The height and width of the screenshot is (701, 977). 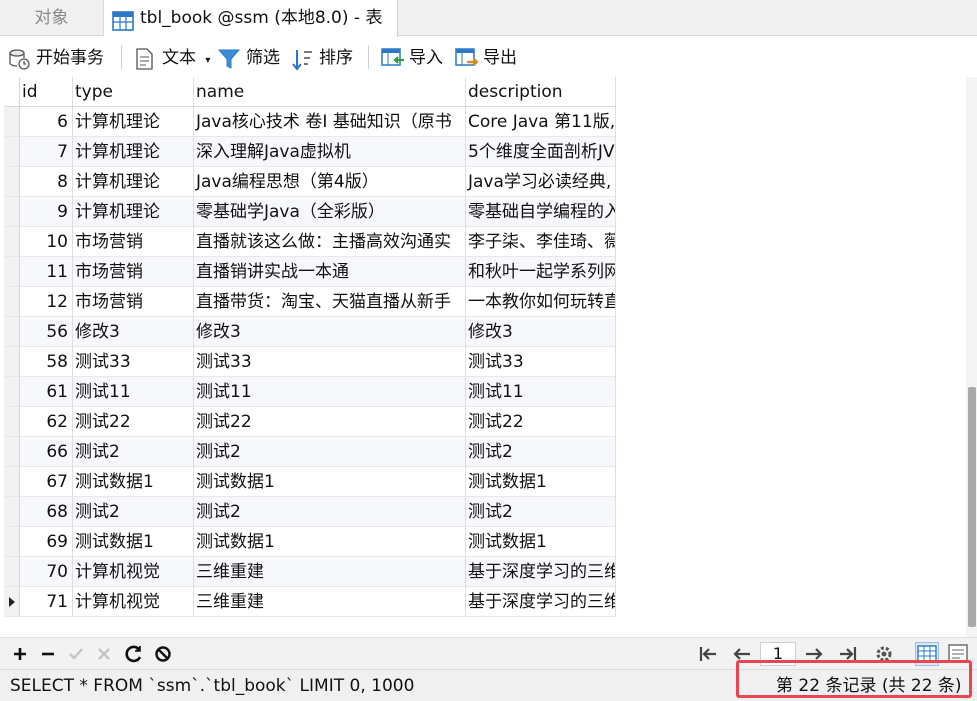 What do you see at coordinates (46, 512) in the screenshot?
I see `cell-id: 68` at bounding box center [46, 512].